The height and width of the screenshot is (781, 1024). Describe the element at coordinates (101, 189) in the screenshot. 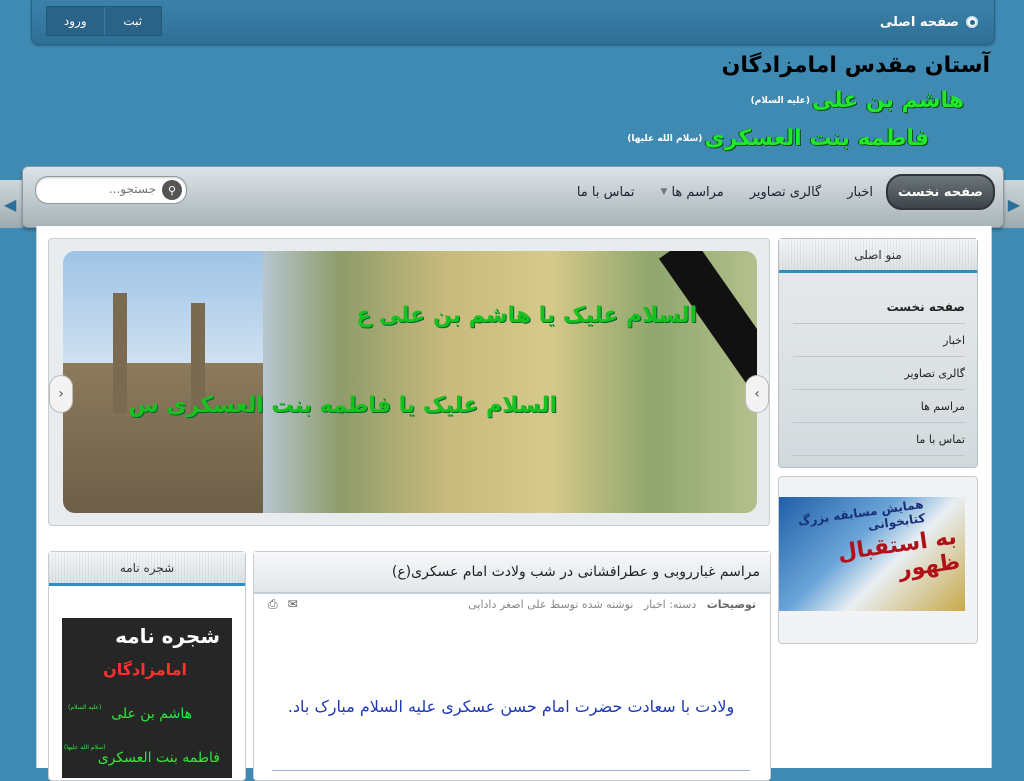

I see `search-input` at that location.